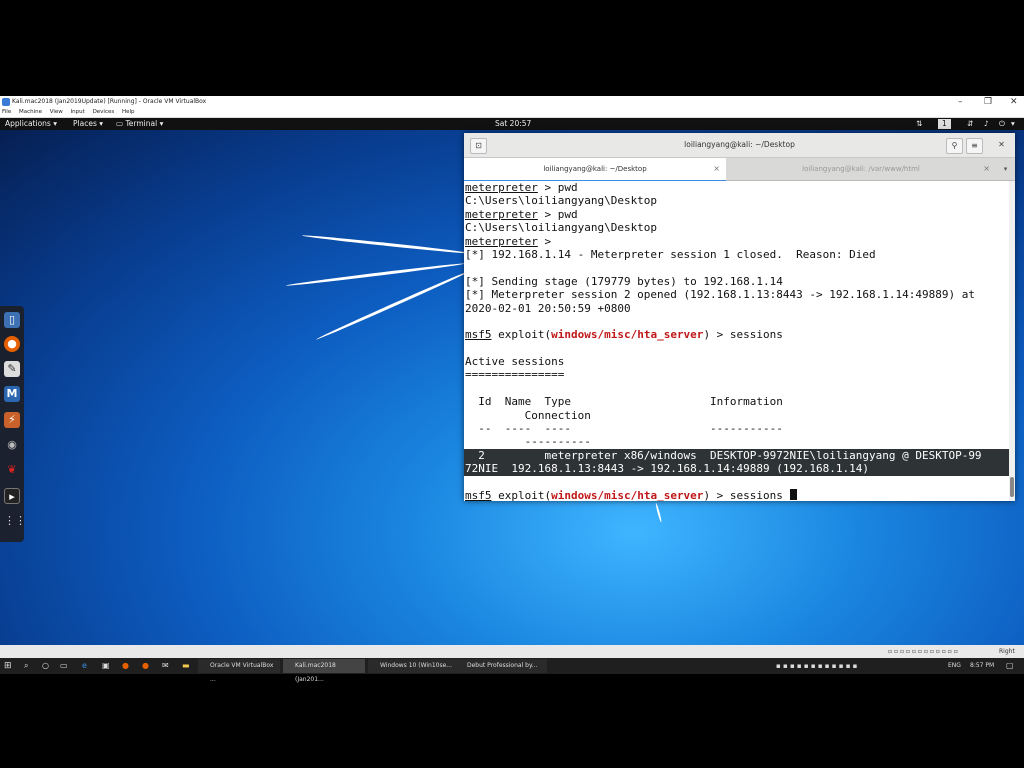 This screenshot has width=1024, height=768. I want to click on close-button: ✕, so click(1014, 102).